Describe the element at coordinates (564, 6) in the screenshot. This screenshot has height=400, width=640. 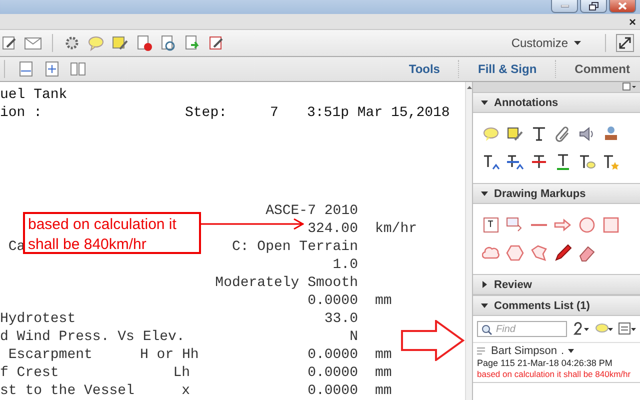
I see `minimize-icon` at that location.